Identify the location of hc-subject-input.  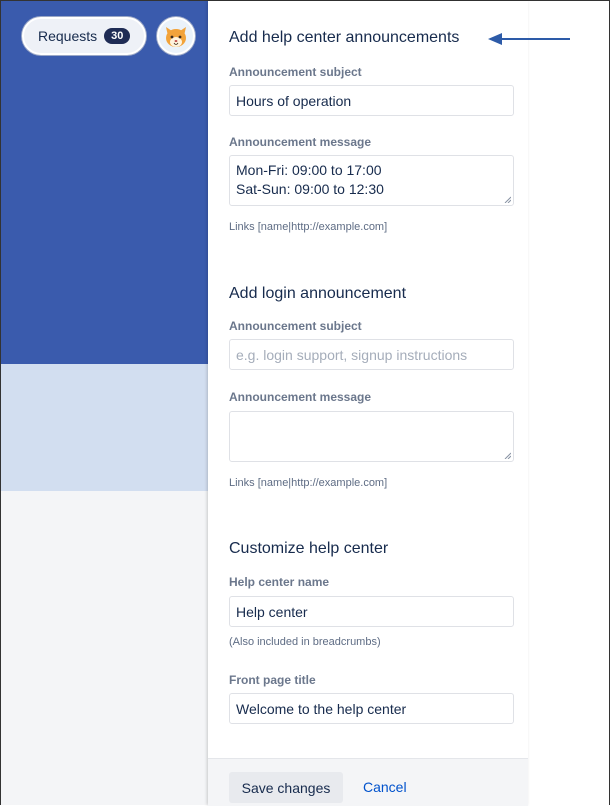
(371, 100).